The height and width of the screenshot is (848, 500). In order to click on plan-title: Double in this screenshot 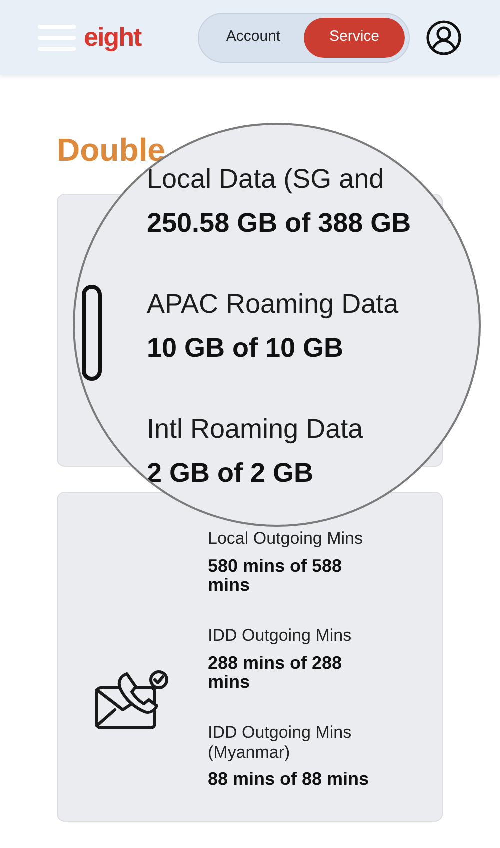, I will do `click(111, 150)`.